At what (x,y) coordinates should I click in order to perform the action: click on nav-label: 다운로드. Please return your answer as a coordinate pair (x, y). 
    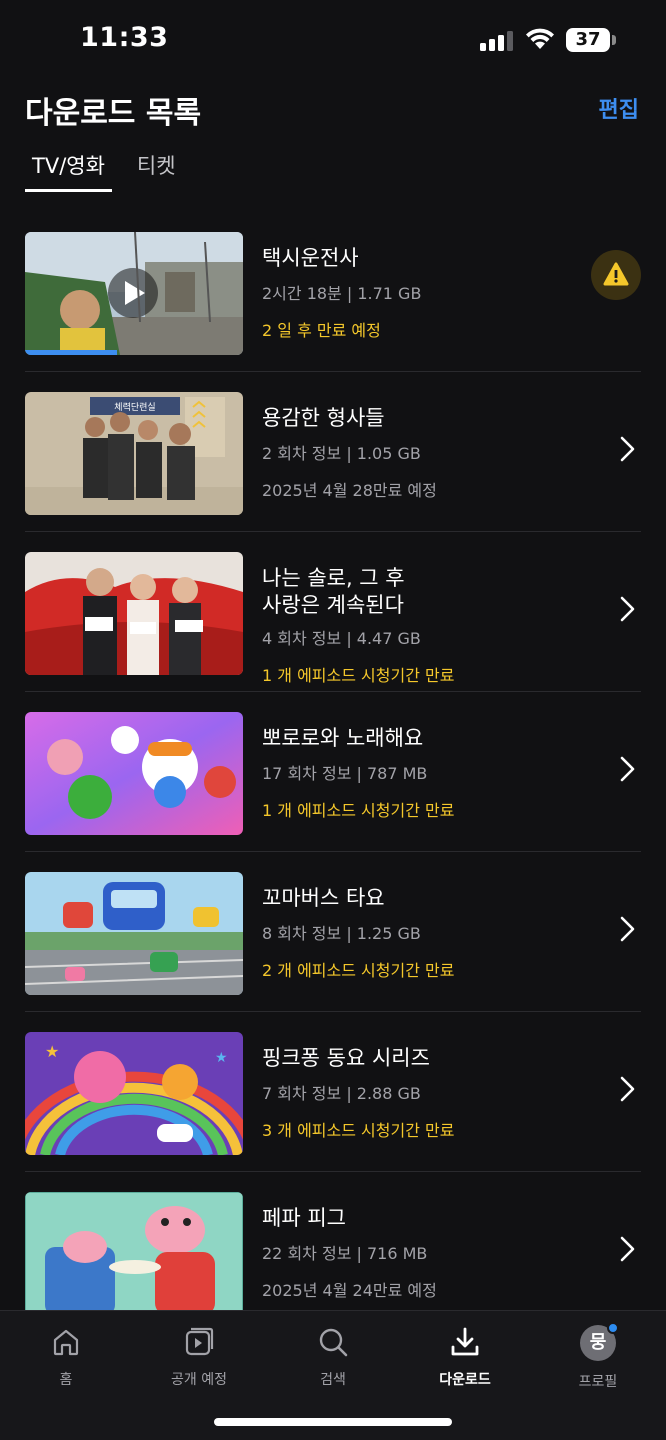
    Looking at the image, I should click on (465, 1380).